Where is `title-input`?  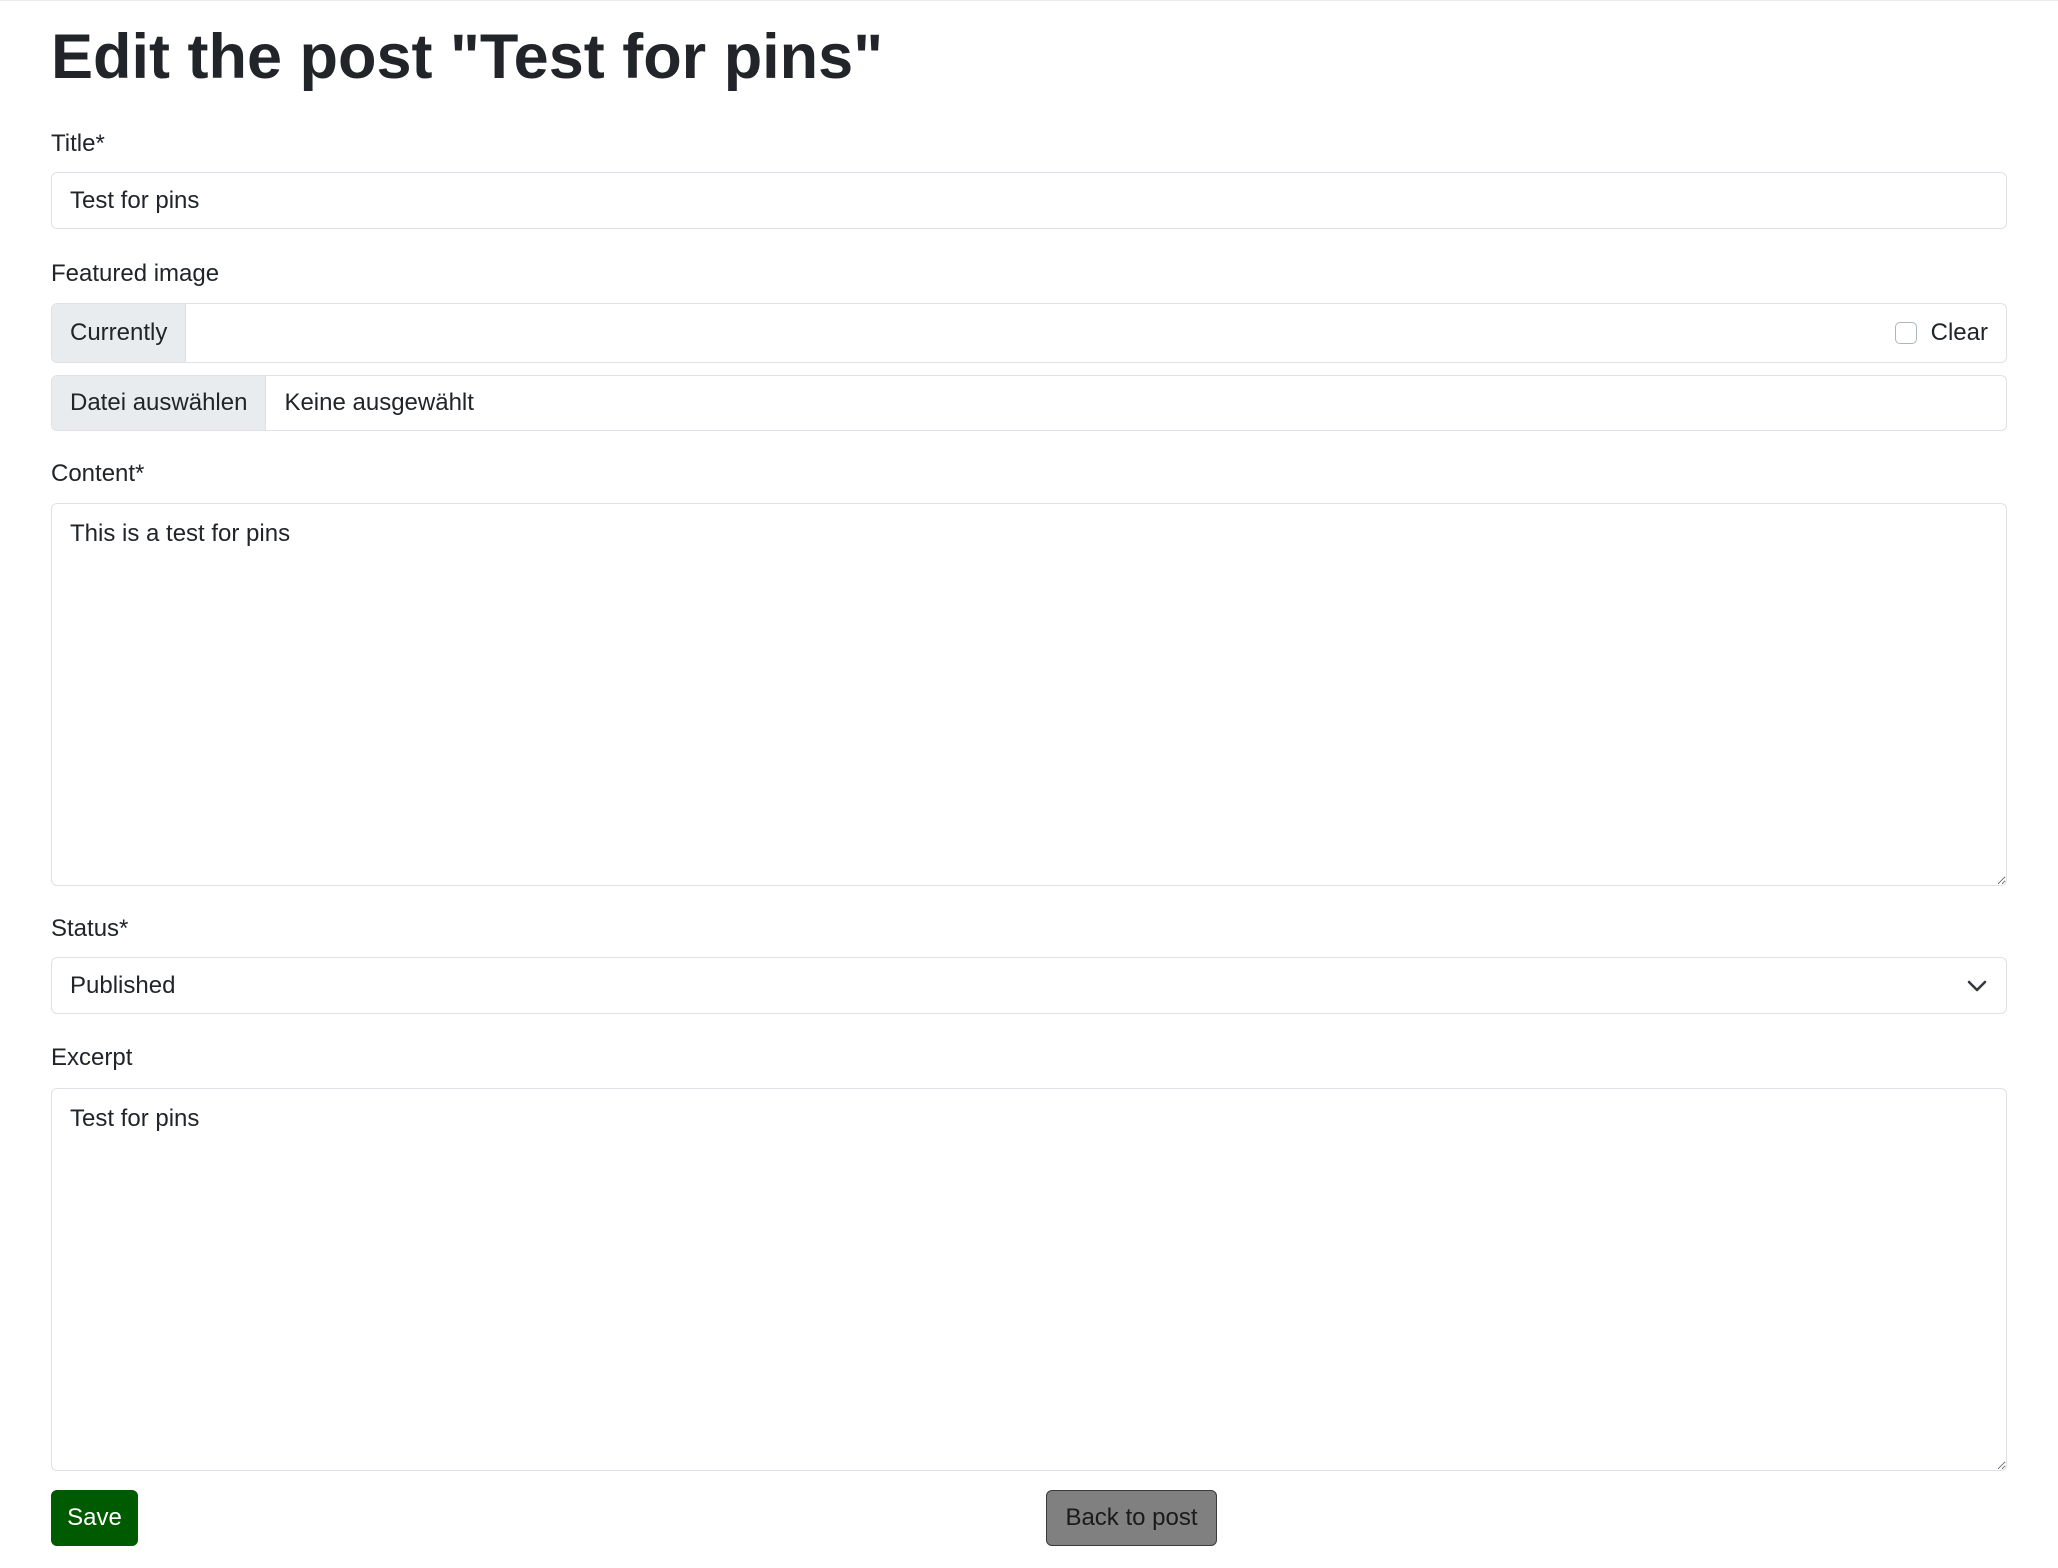 title-input is located at coordinates (1029, 200).